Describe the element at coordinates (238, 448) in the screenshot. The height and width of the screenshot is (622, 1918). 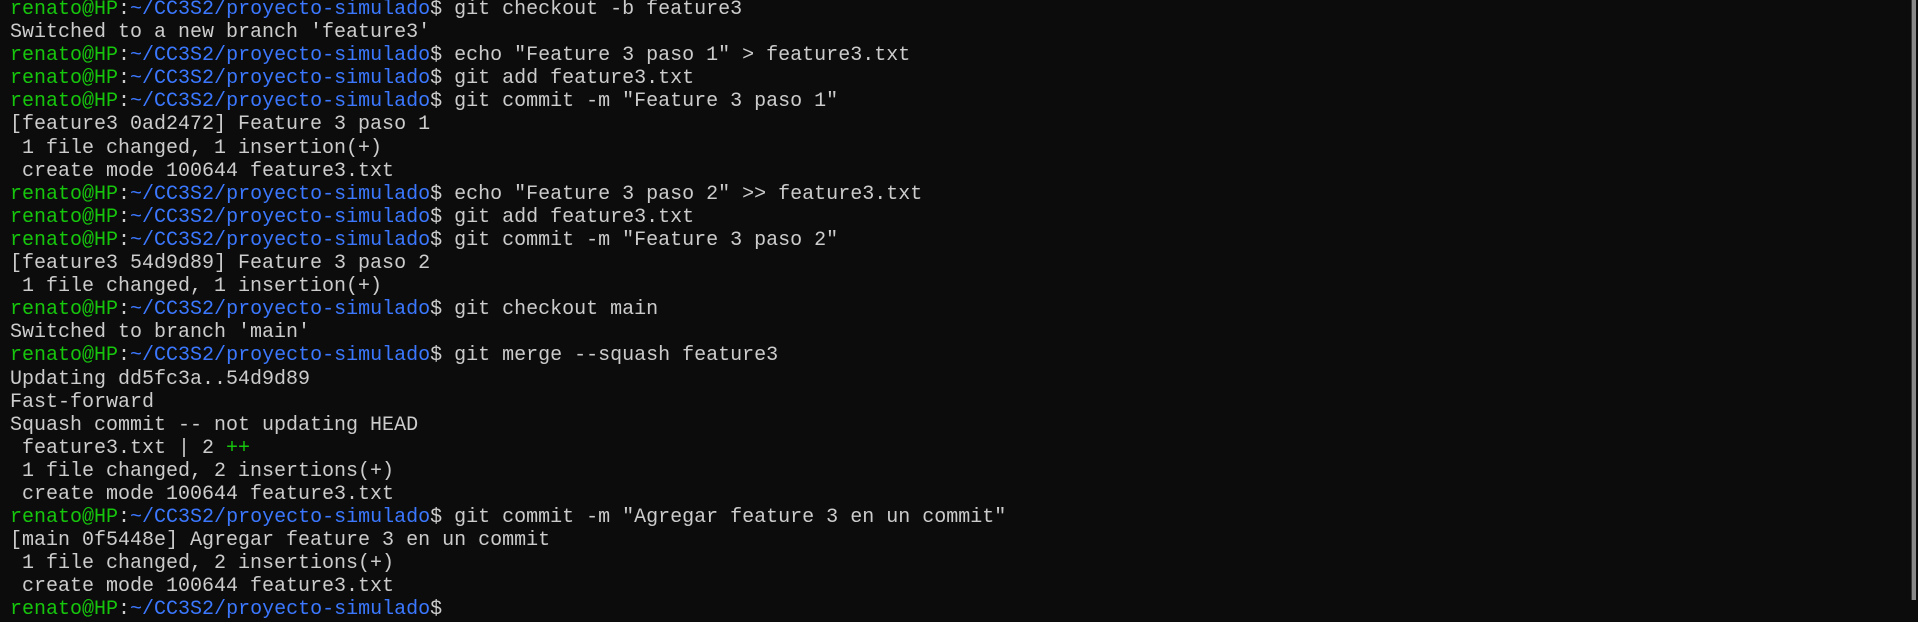
I see `diffstat-plus: ++` at that location.